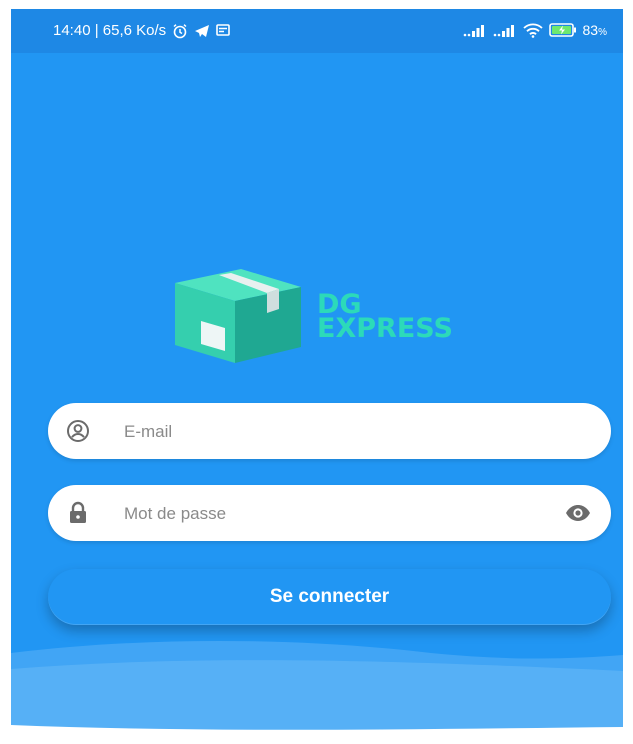 The width and height of the screenshot is (633, 744). Describe the element at coordinates (385, 328) in the screenshot. I see `logo-text-line2: EXPRESS` at that location.